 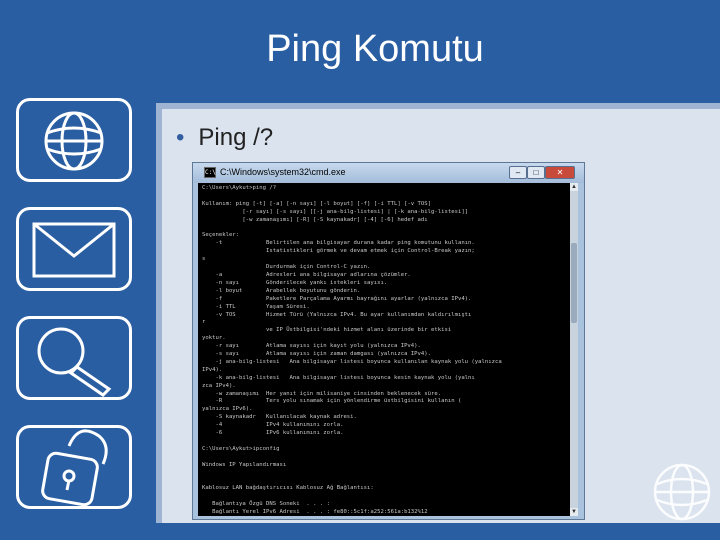 I want to click on bullet-item: • Ping /?, so click(x=224, y=138).